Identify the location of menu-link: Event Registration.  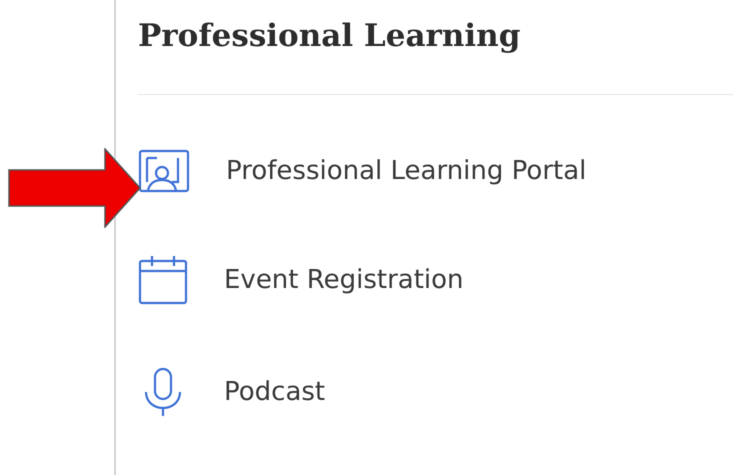
(435, 280).